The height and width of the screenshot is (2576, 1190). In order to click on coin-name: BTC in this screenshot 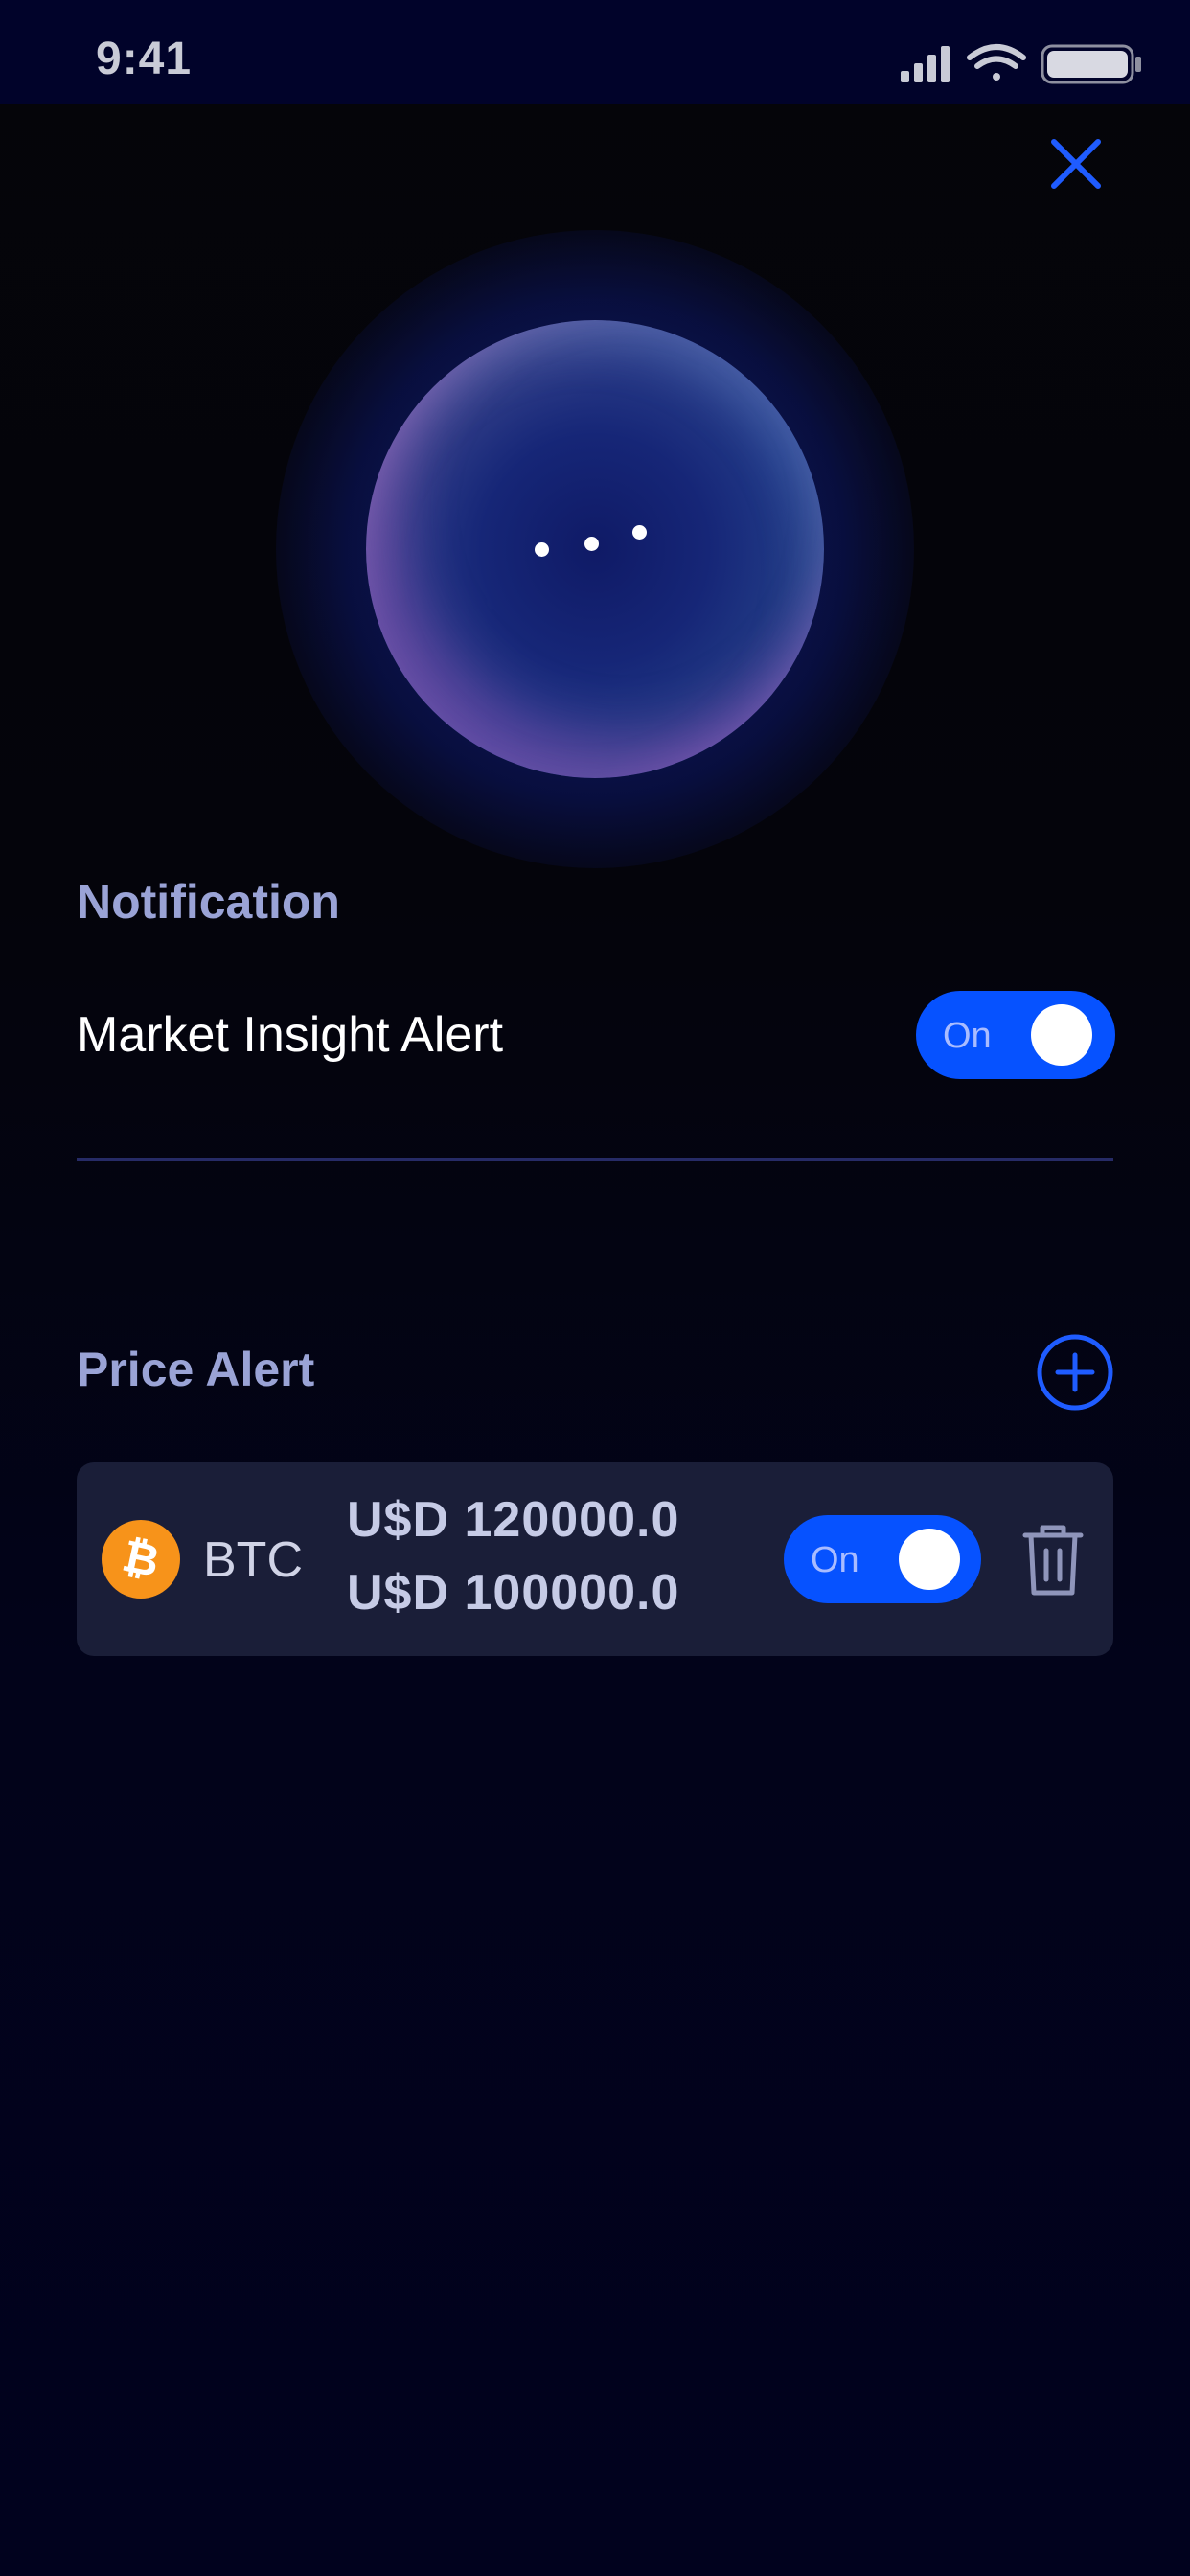, I will do `click(253, 1560)`.